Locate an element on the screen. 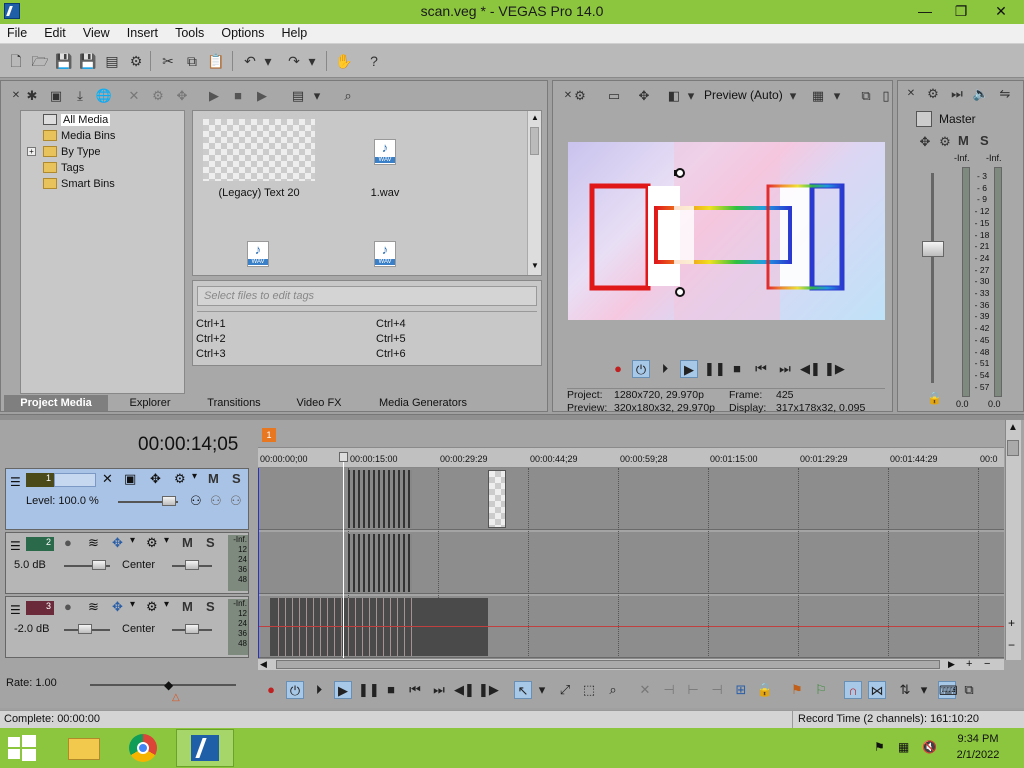 Image resolution: width=1024 pixels, height=768 pixels. playhead-cursor is located at coordinates (343, 555).